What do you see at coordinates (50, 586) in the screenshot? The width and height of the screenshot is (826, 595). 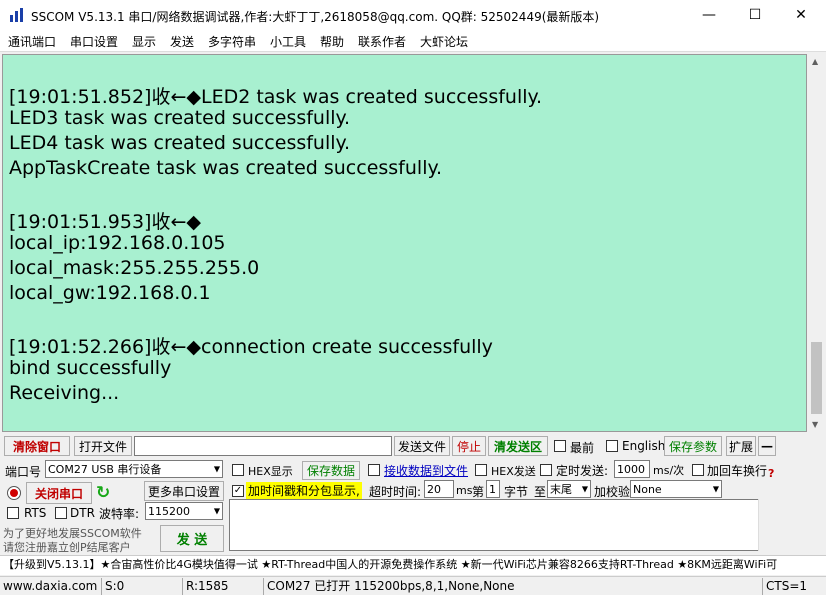 I see `status-website: www.daxia.com` at bounding box center [50, 586].